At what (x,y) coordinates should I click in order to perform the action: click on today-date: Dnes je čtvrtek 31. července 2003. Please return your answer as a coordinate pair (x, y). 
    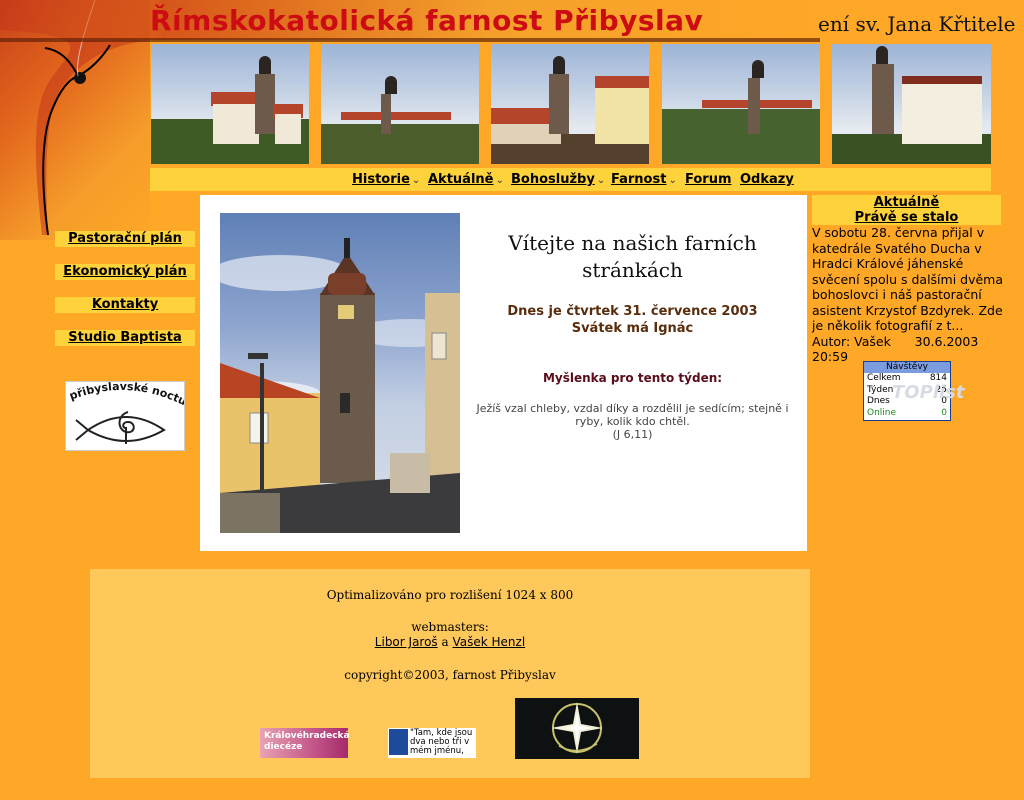
    Looking at the image, I should click on (632, 311).